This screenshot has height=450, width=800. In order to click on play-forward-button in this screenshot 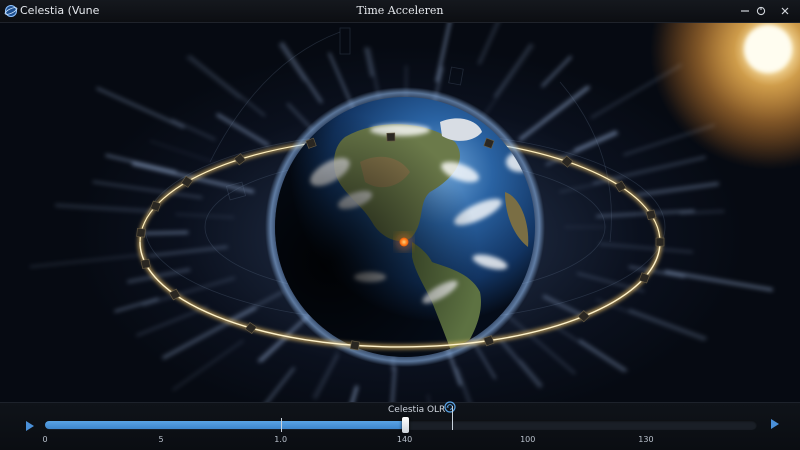, I will do `click(775, 424)`.